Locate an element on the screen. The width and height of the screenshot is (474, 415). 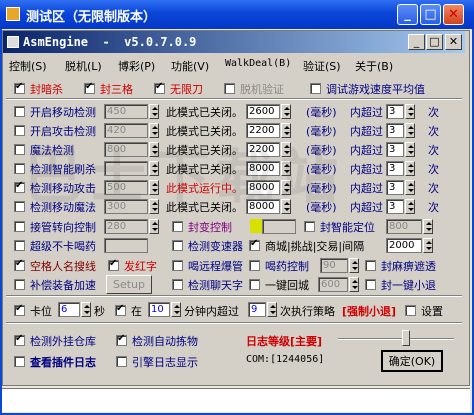
checkbox-ban-morph is located at coordinates (177, 226).